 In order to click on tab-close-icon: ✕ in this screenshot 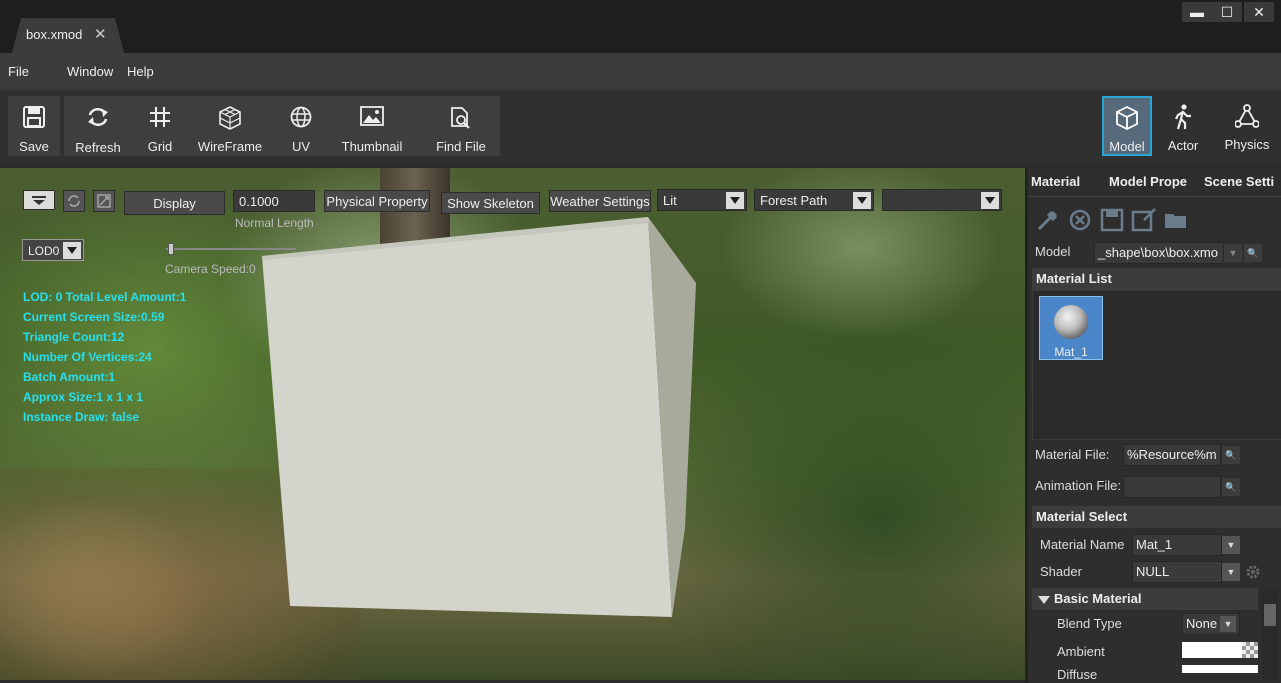, I will do `click(100, 34)`.